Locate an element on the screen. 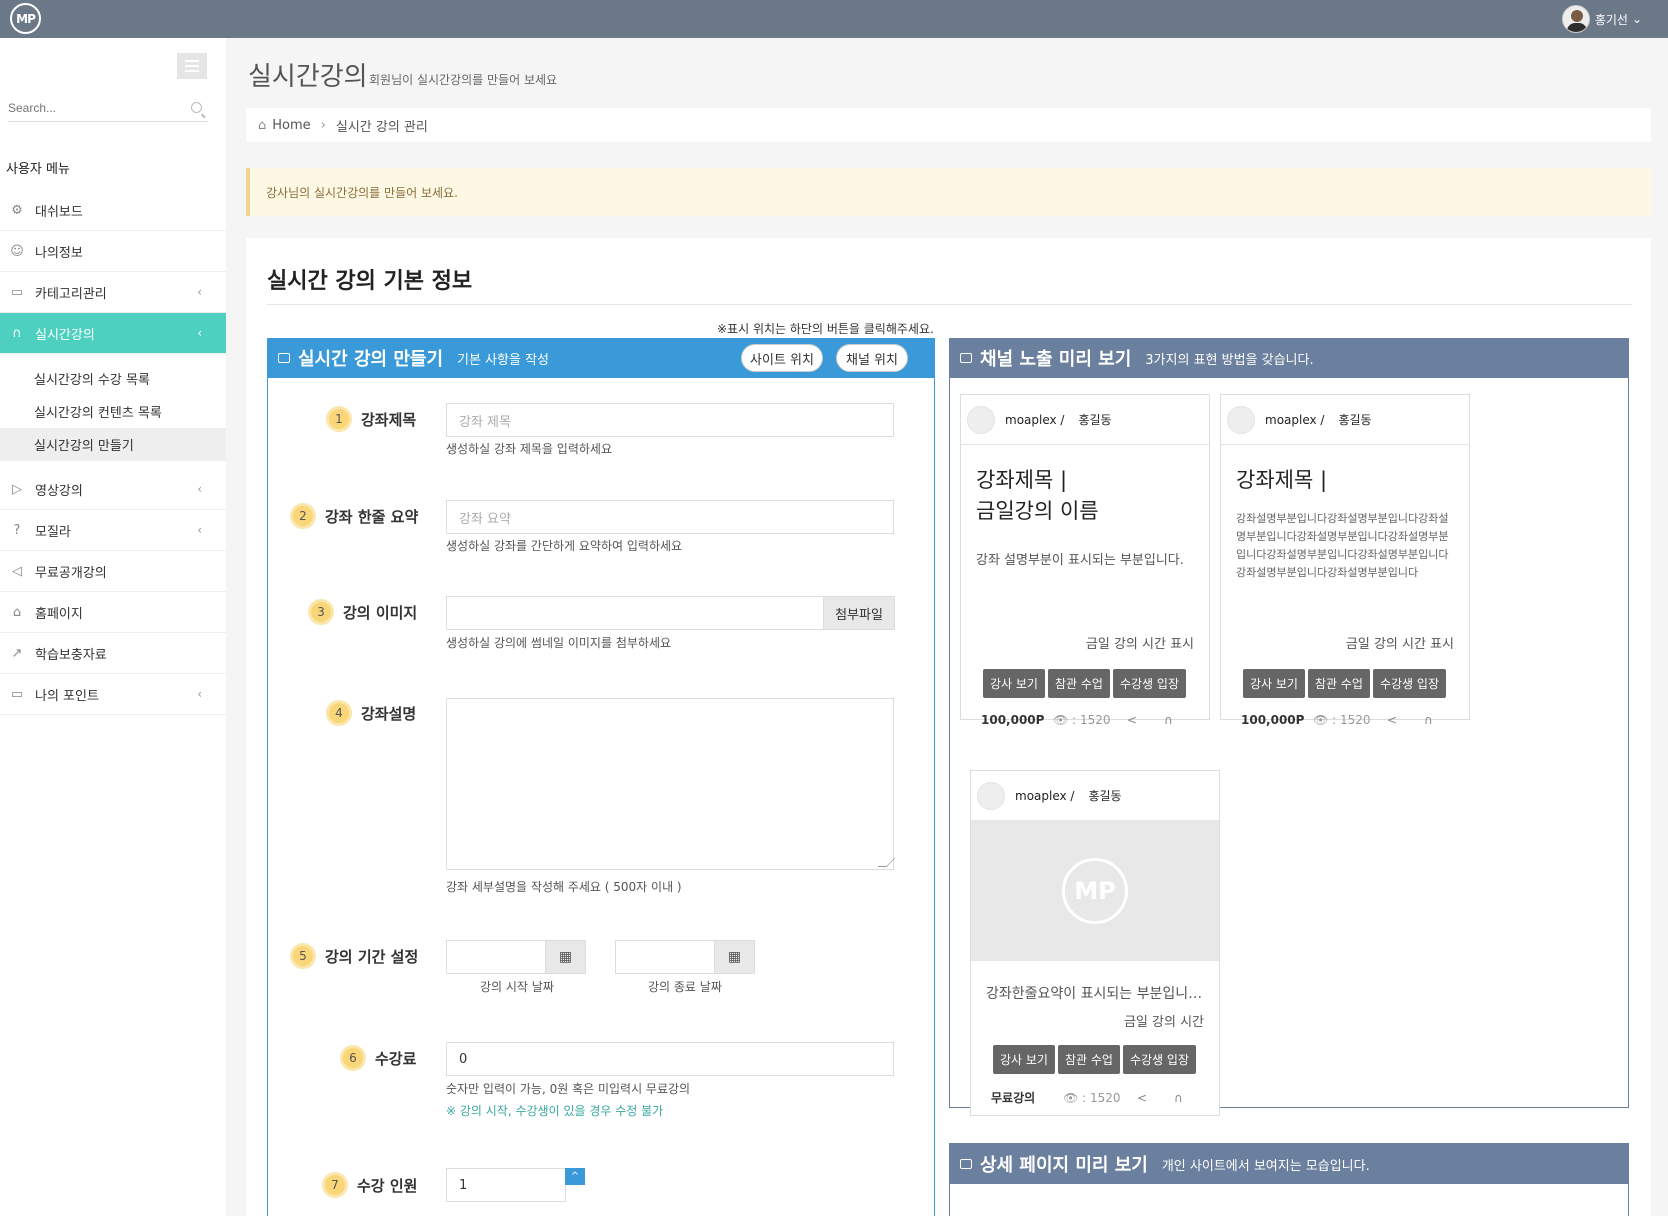  breadcrumb: ⌂ Home › 실시간 강의 관리 is located at coordinates (948, 125).